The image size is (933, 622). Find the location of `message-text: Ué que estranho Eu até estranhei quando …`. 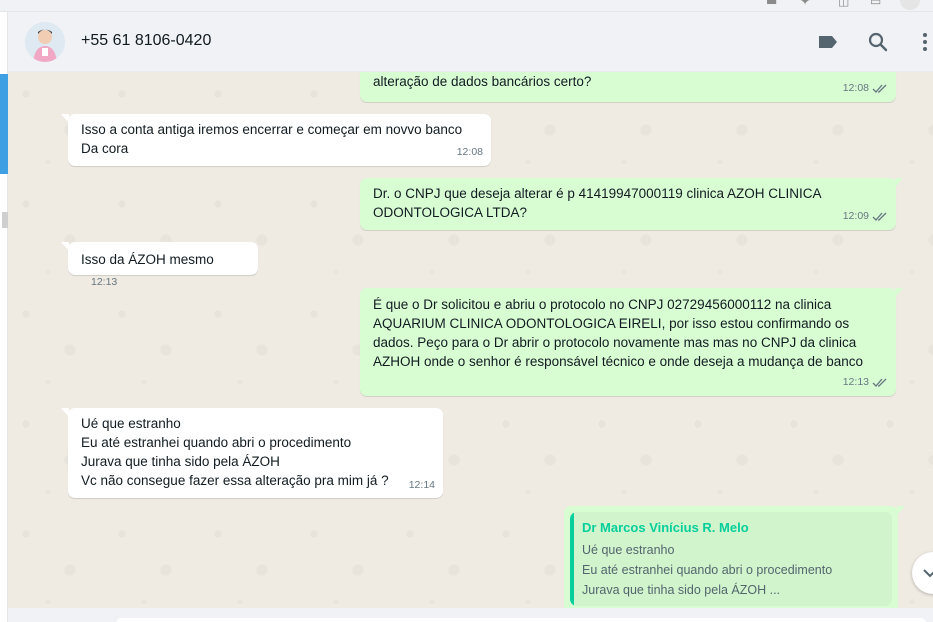

message-text: Ué que estranho Eu até estranhei quando … is located at coordinates (235, 452).